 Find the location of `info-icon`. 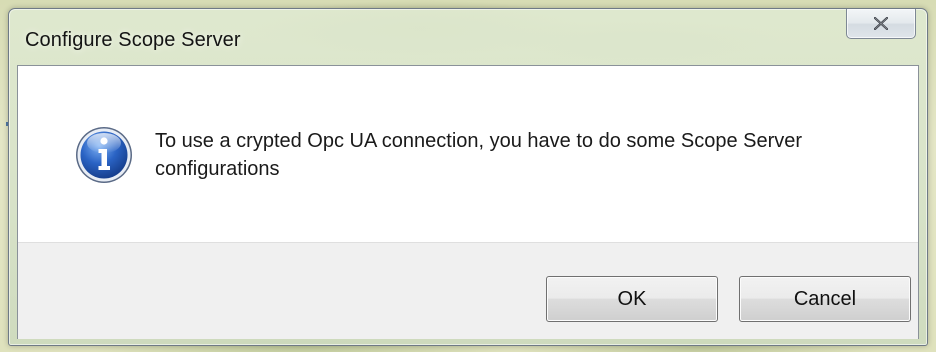

info-icon is located at coordinates (104, 155).